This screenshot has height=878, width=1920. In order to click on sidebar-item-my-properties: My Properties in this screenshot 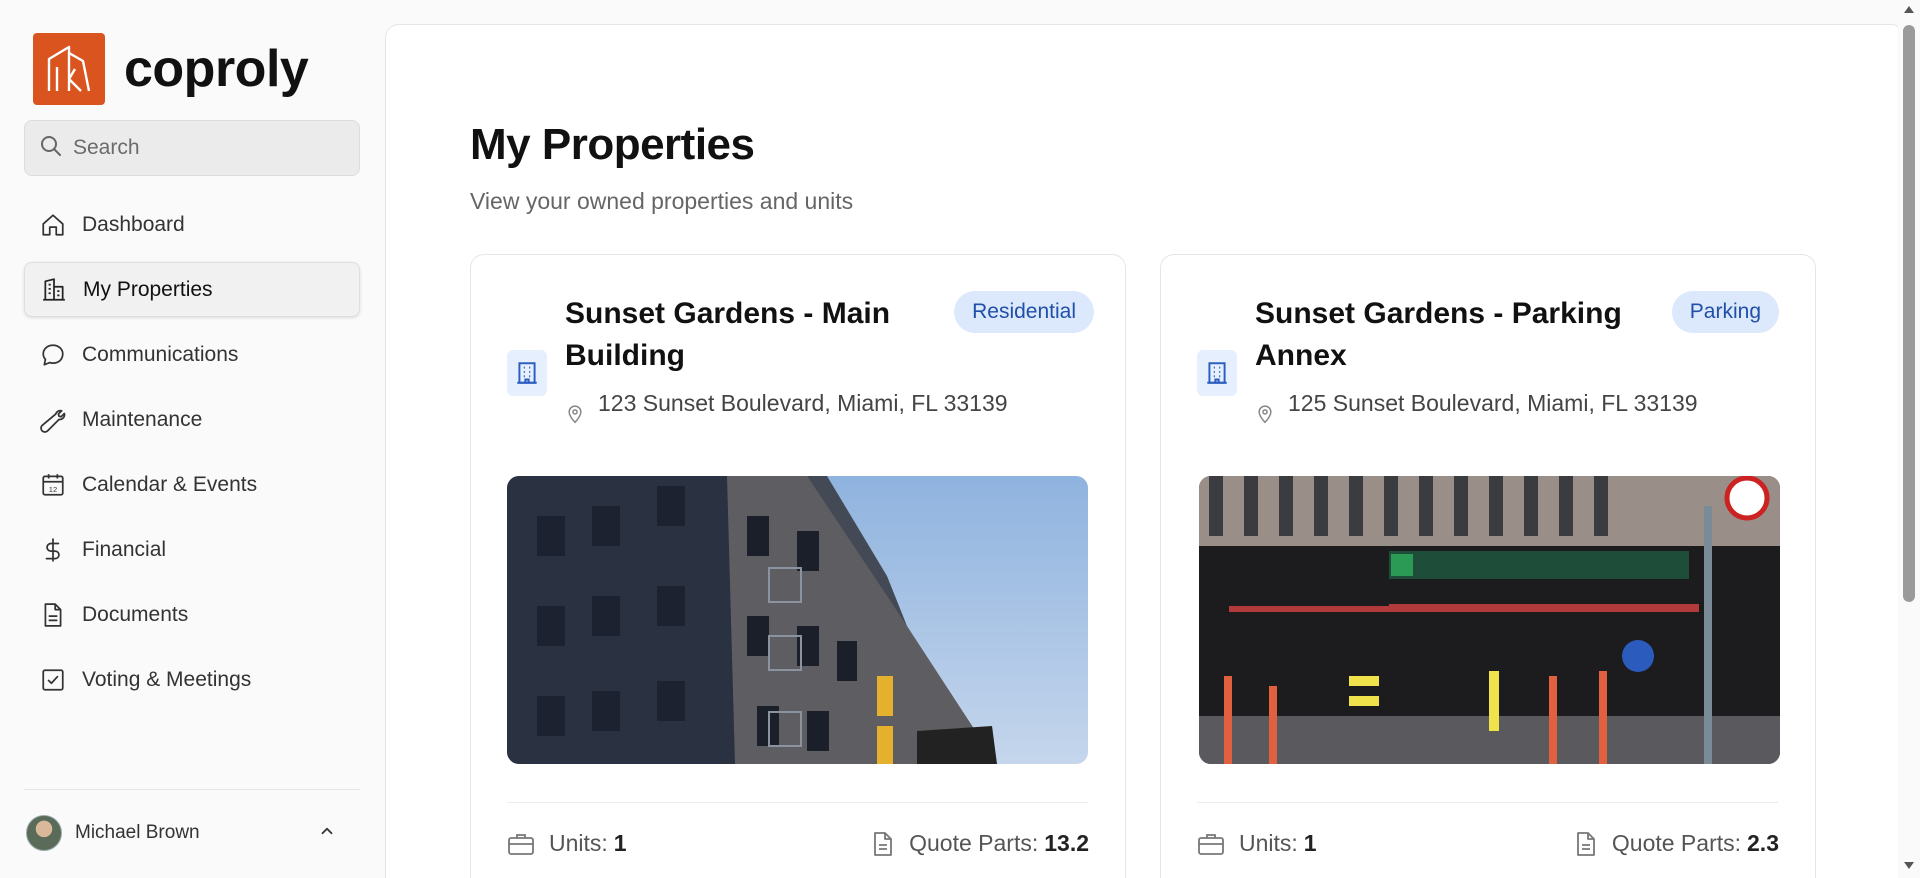, I will do `click(192, 289)`.